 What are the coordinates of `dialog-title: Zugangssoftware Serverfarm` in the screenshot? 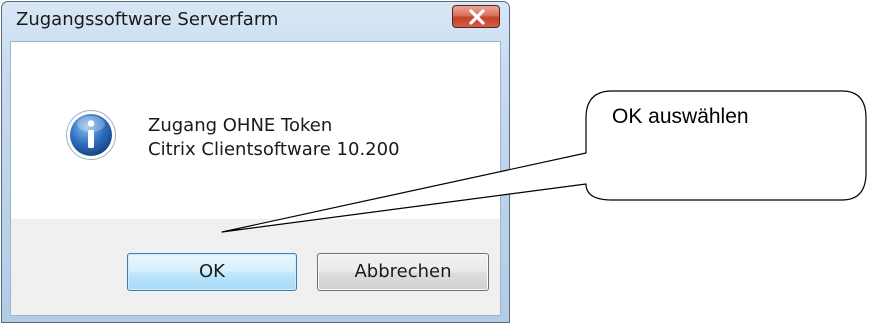 It's located at (147, 19).